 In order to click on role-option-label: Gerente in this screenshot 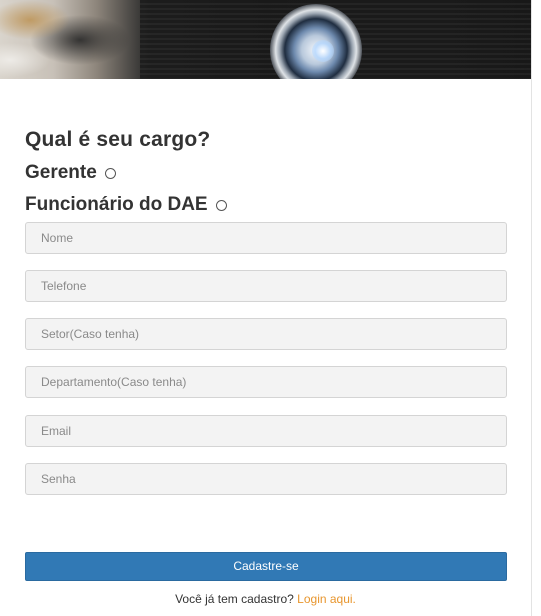, I will do `click(61, 172)`.